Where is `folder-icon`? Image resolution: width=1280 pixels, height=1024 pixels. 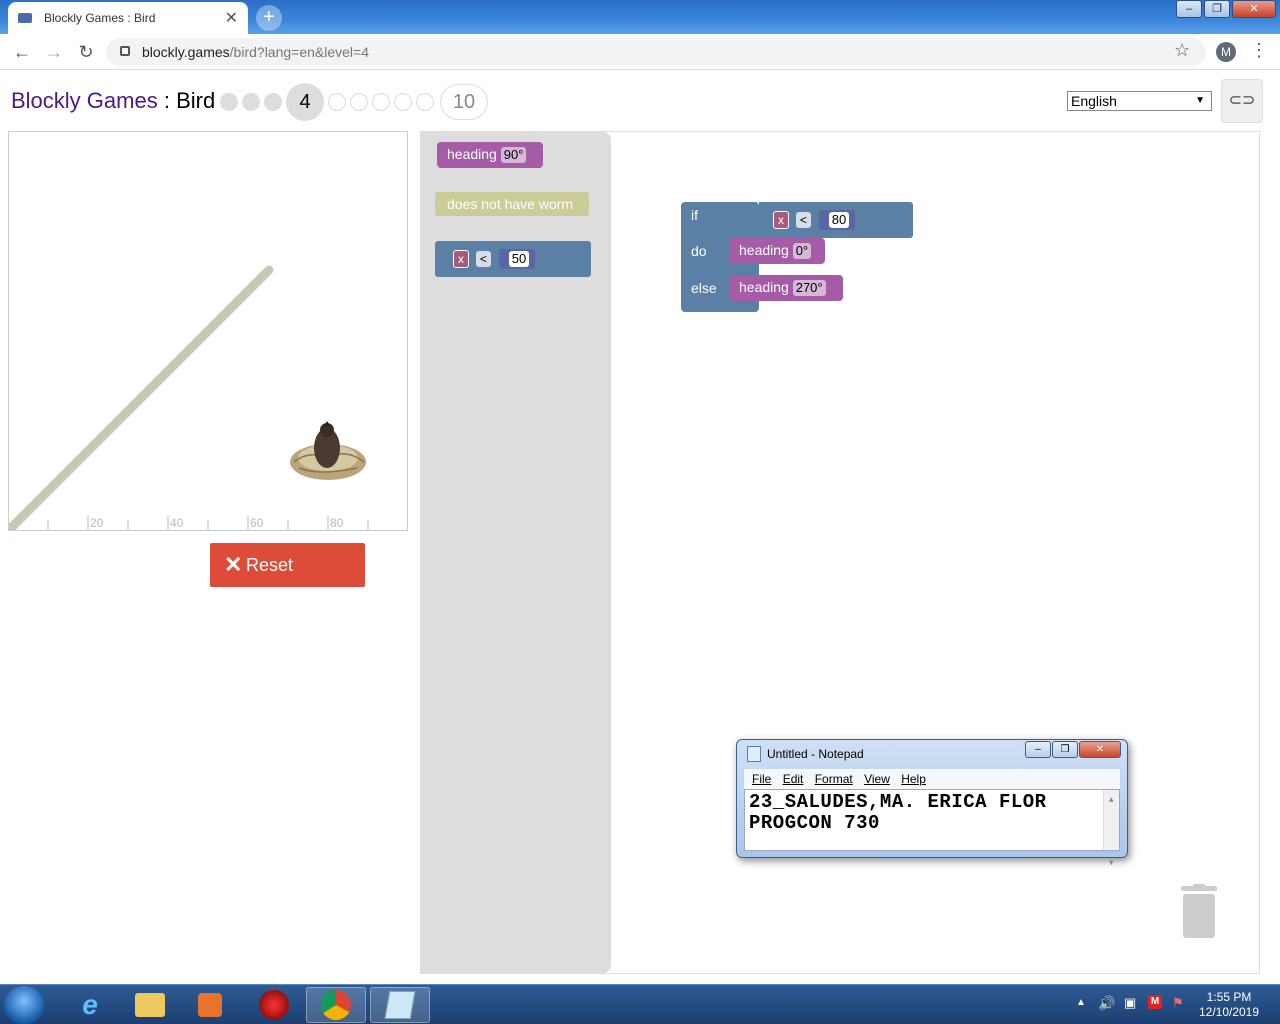
folder-icon is located at coordinates (150, 1005).